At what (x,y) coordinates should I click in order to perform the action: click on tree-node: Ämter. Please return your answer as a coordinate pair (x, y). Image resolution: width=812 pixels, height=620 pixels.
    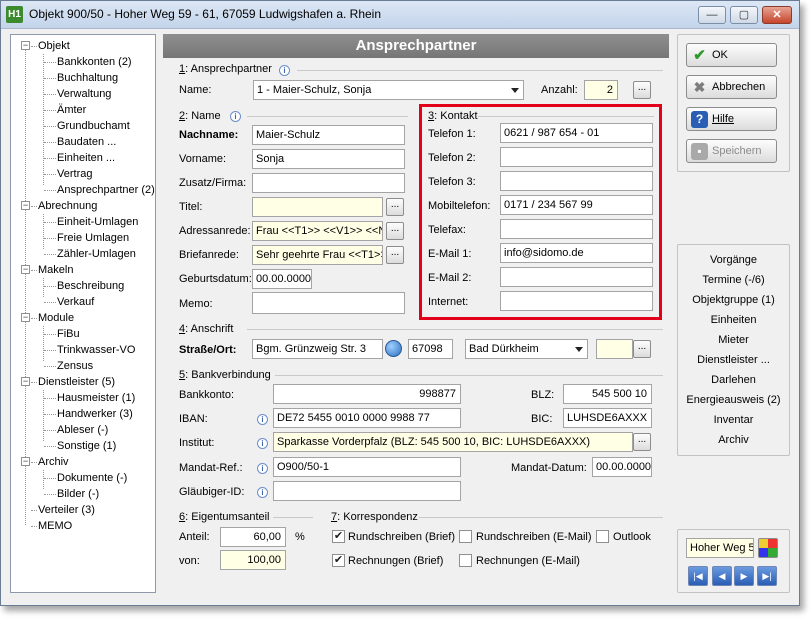
    Looking at the image, I should click on (71, 110).